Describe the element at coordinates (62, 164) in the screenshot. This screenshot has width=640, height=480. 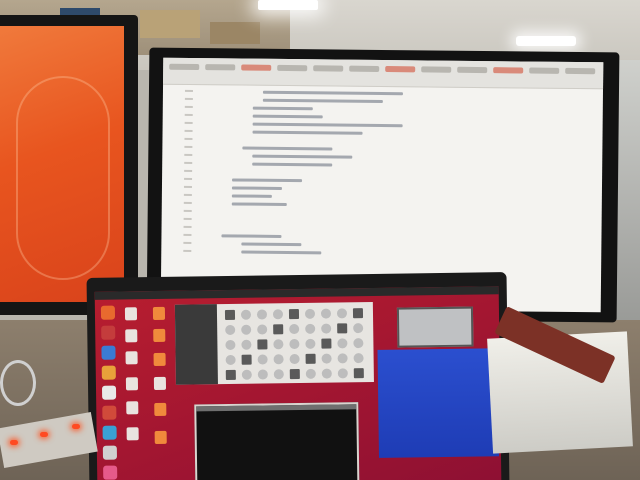
I see `left-monitor-screen` at that location.